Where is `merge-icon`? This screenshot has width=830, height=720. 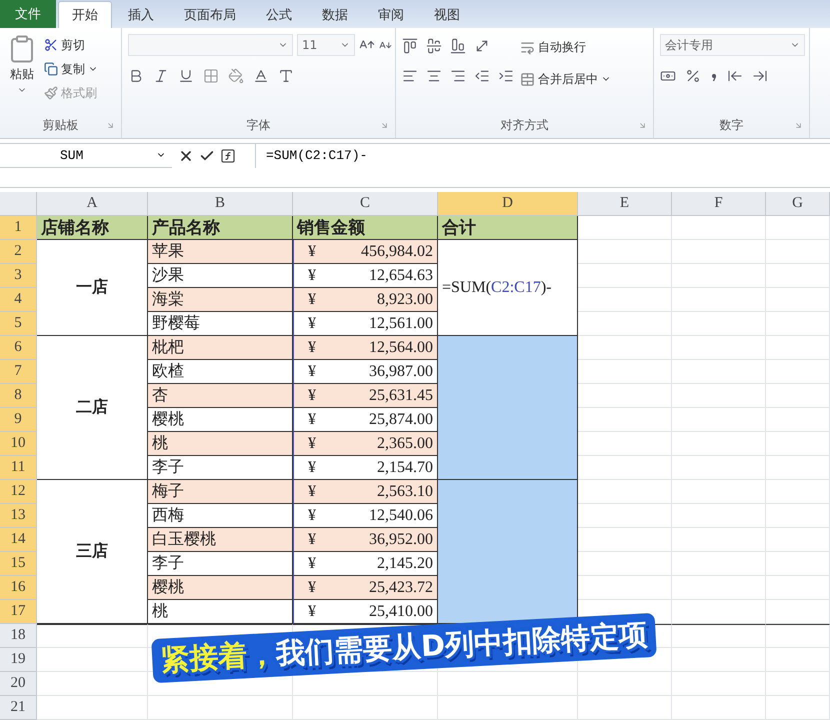 merge-icon is located at coordinates (527, 79).